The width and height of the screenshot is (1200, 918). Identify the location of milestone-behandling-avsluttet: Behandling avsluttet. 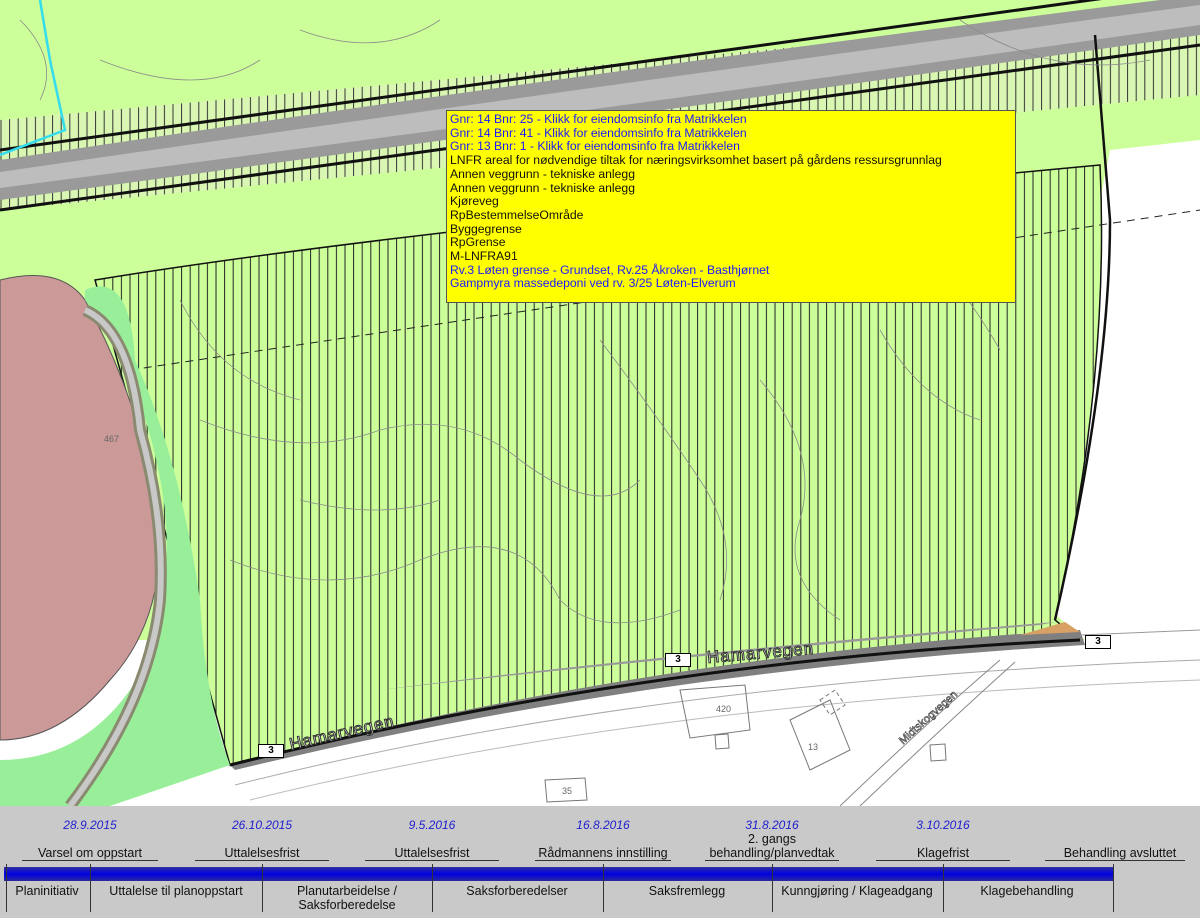
(1120, 853).